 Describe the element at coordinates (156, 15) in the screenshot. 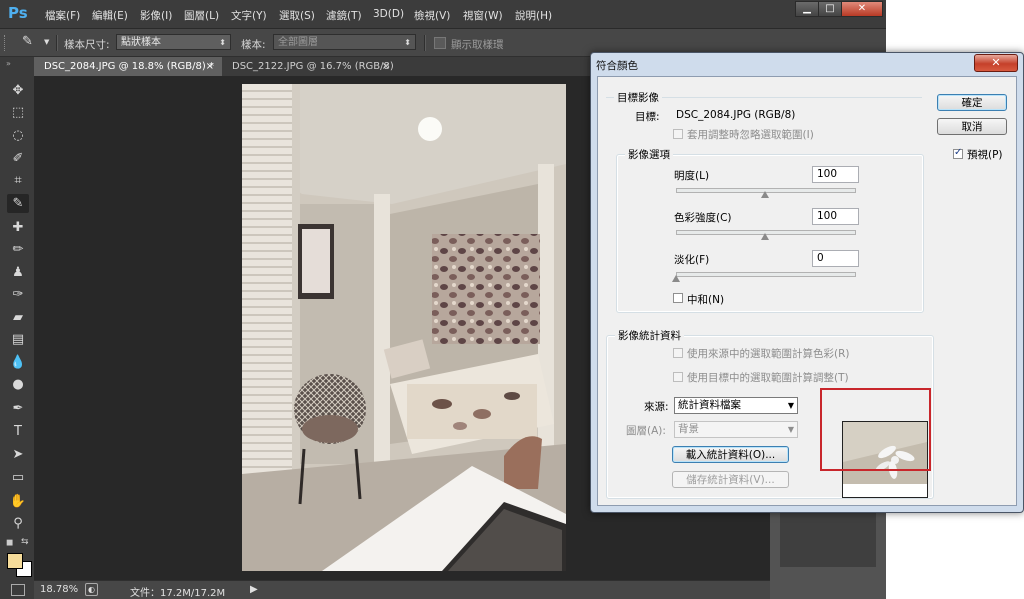

I see `menu-image: 影像(I)` at that location.